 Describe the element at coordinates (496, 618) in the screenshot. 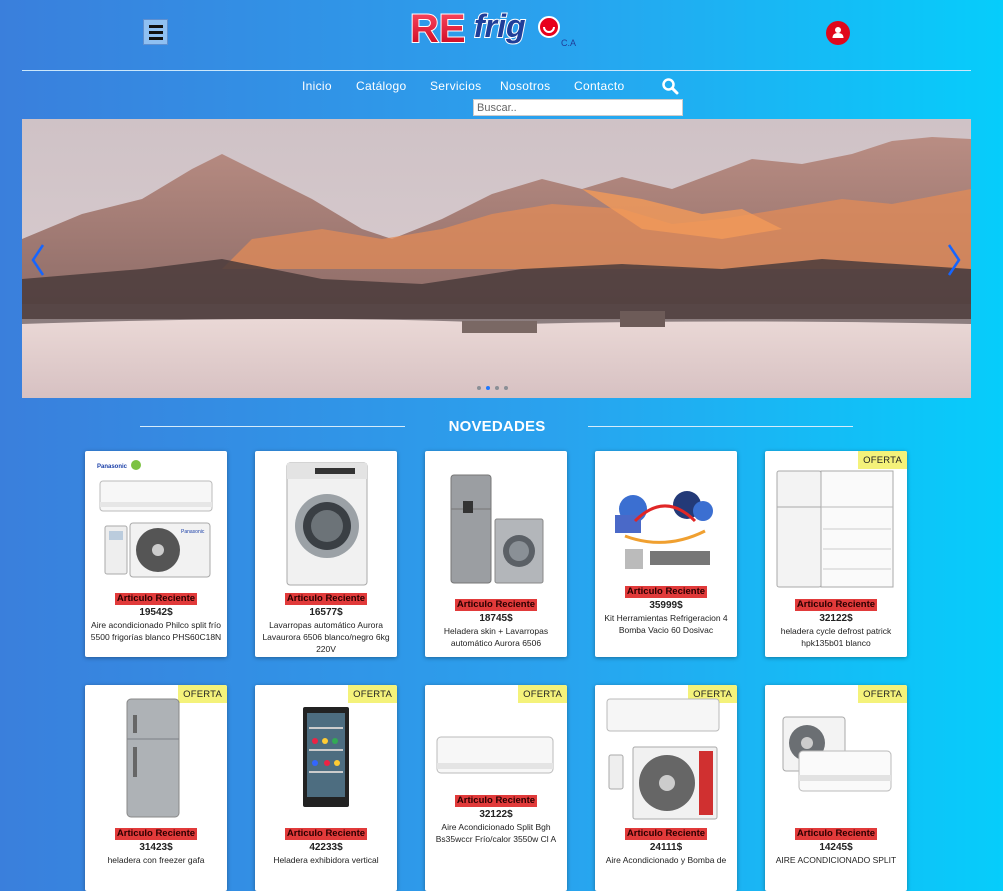

I see `product-price: 18745$` at that location.